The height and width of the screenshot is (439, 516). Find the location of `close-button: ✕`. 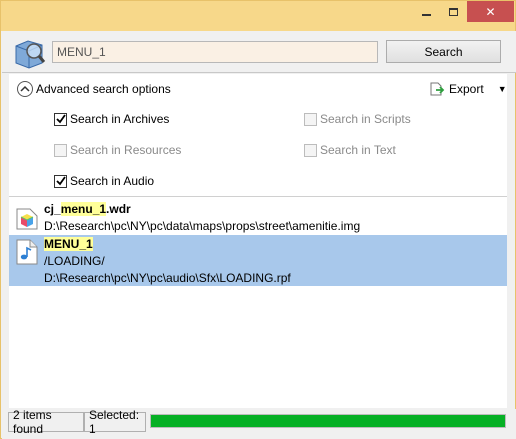

close-button: ✕ is located at coordinates (490, 11).